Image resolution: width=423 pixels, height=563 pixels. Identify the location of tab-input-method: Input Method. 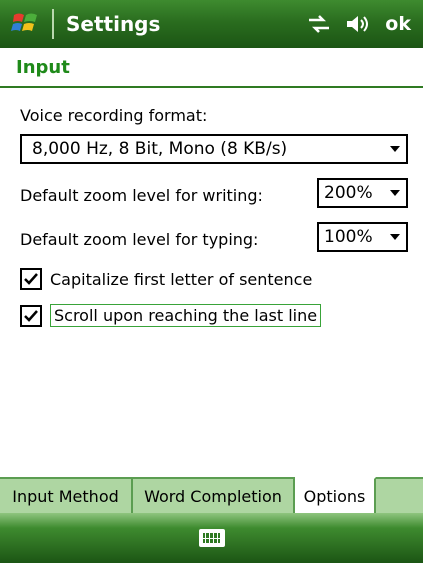
(66, 496).